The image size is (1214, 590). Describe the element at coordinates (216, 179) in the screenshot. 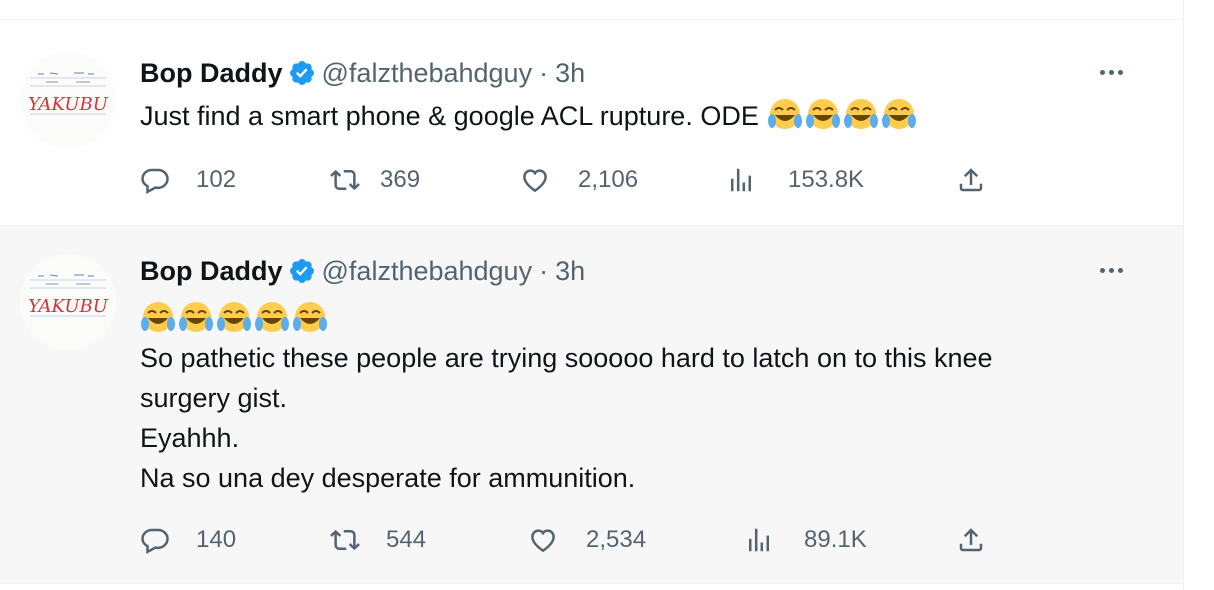

I see `reply-count: 102` at that location.